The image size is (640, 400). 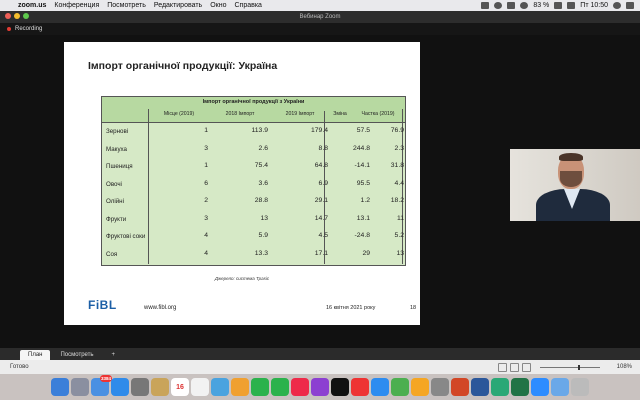 What do you see at coordinates (8, 16) in the screenshot?
I see `close-window-button` at bounding box center [8, 16].